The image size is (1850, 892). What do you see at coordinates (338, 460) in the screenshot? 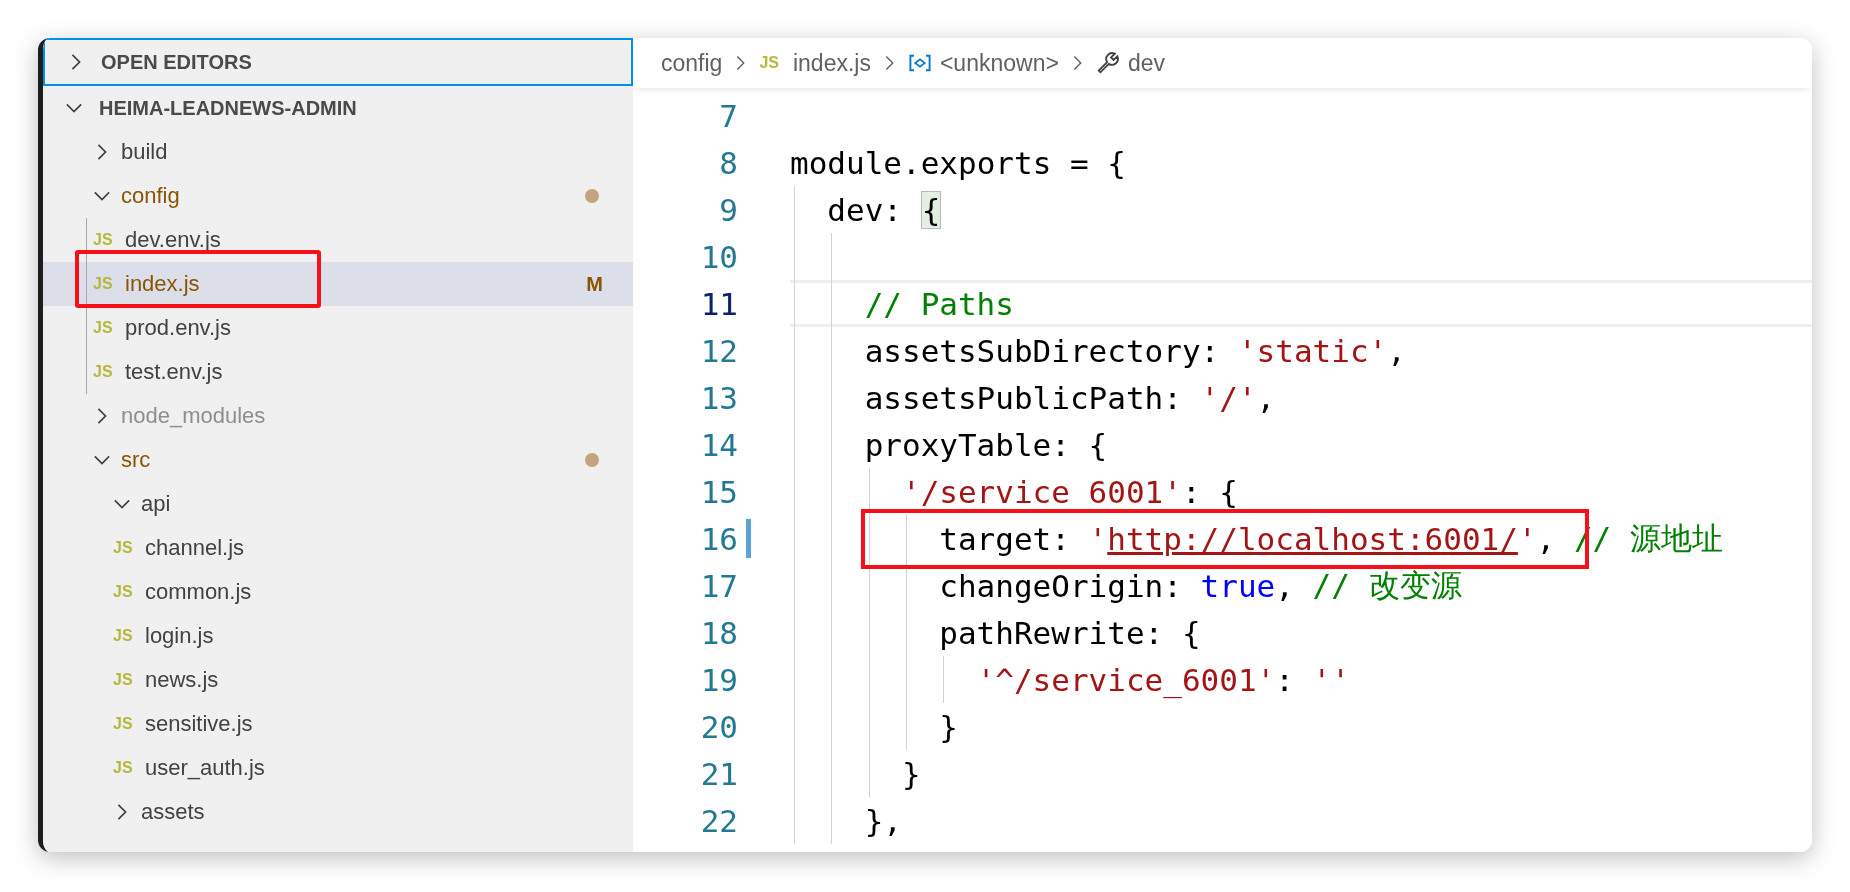
I see `tree-item: src` at bounding box center [338, 460].